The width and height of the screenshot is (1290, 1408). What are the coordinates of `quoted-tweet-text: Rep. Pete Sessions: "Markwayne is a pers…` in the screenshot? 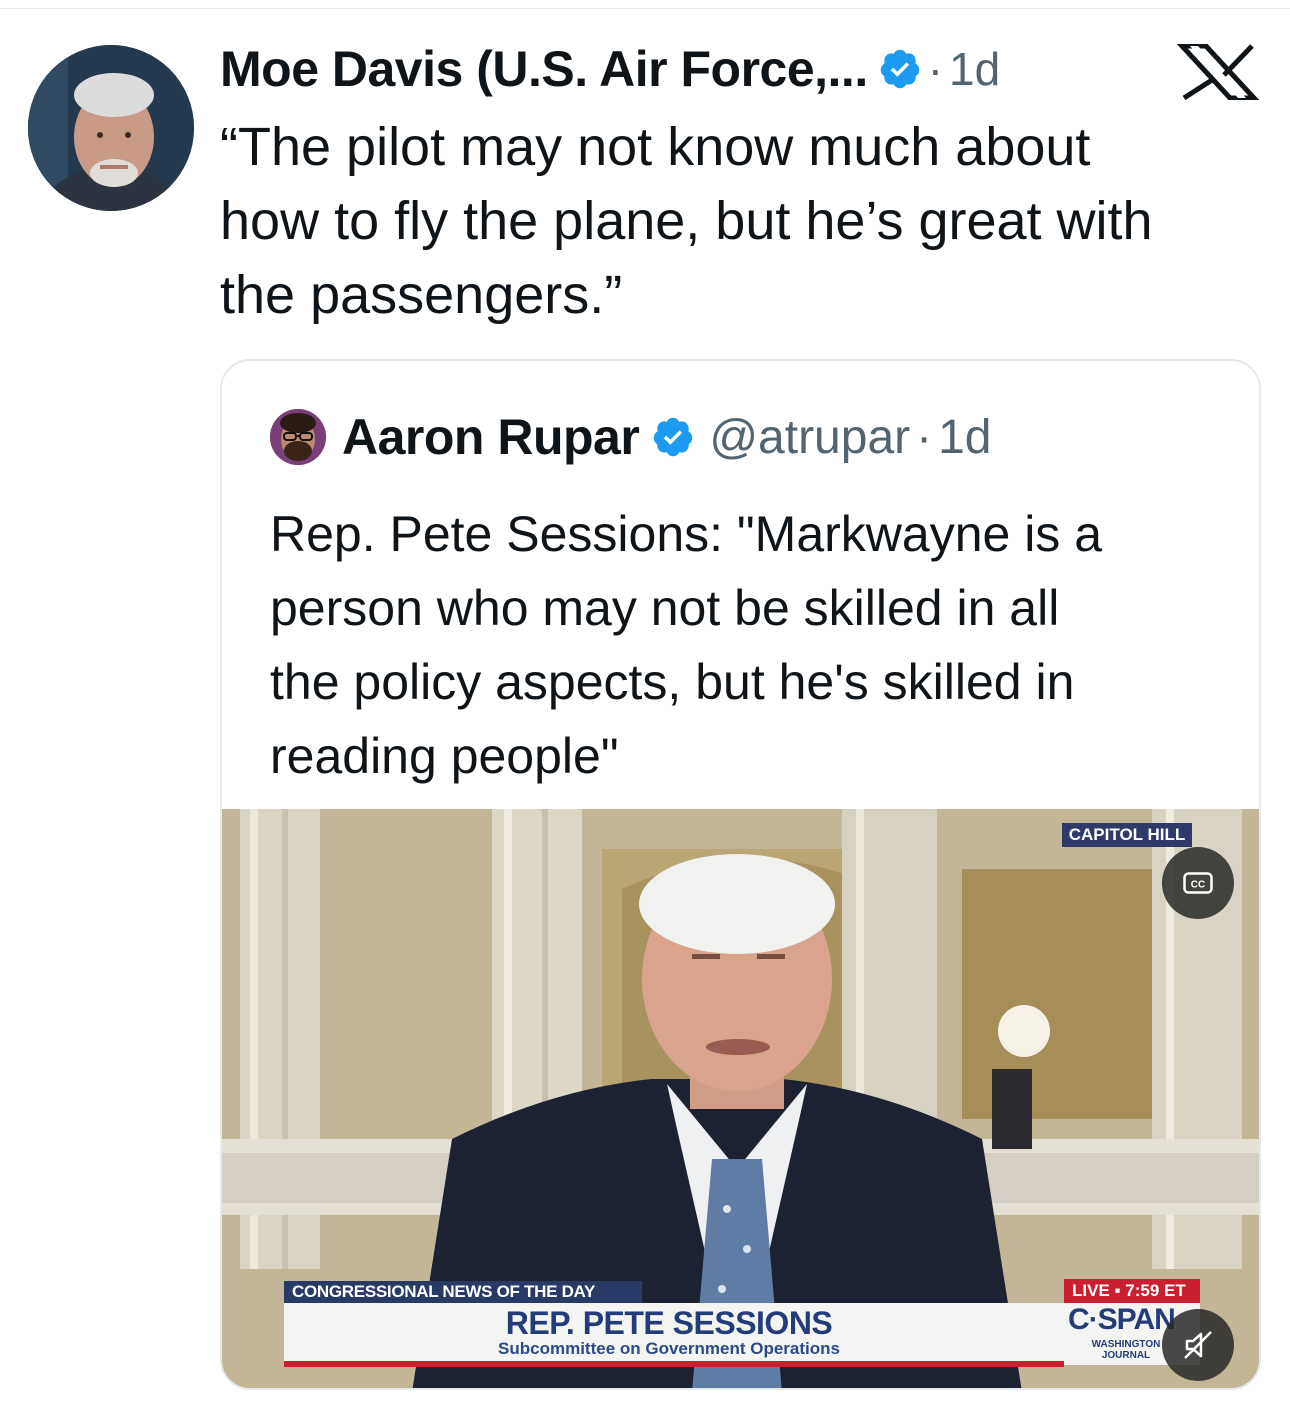 It's located at (686, 645).